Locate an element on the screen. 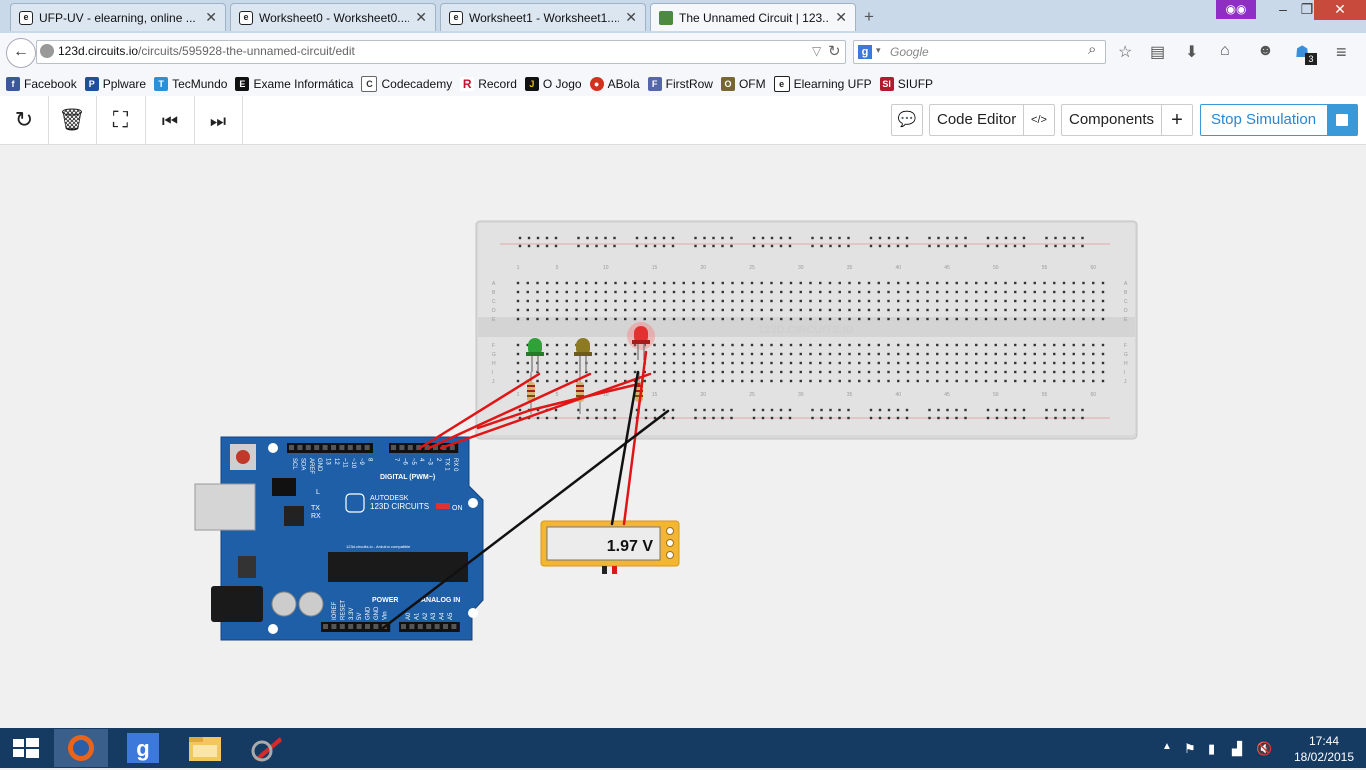 The image size is (1366, 770). speech-bubble-icon: 💬 is located at coordinates (907, 119).